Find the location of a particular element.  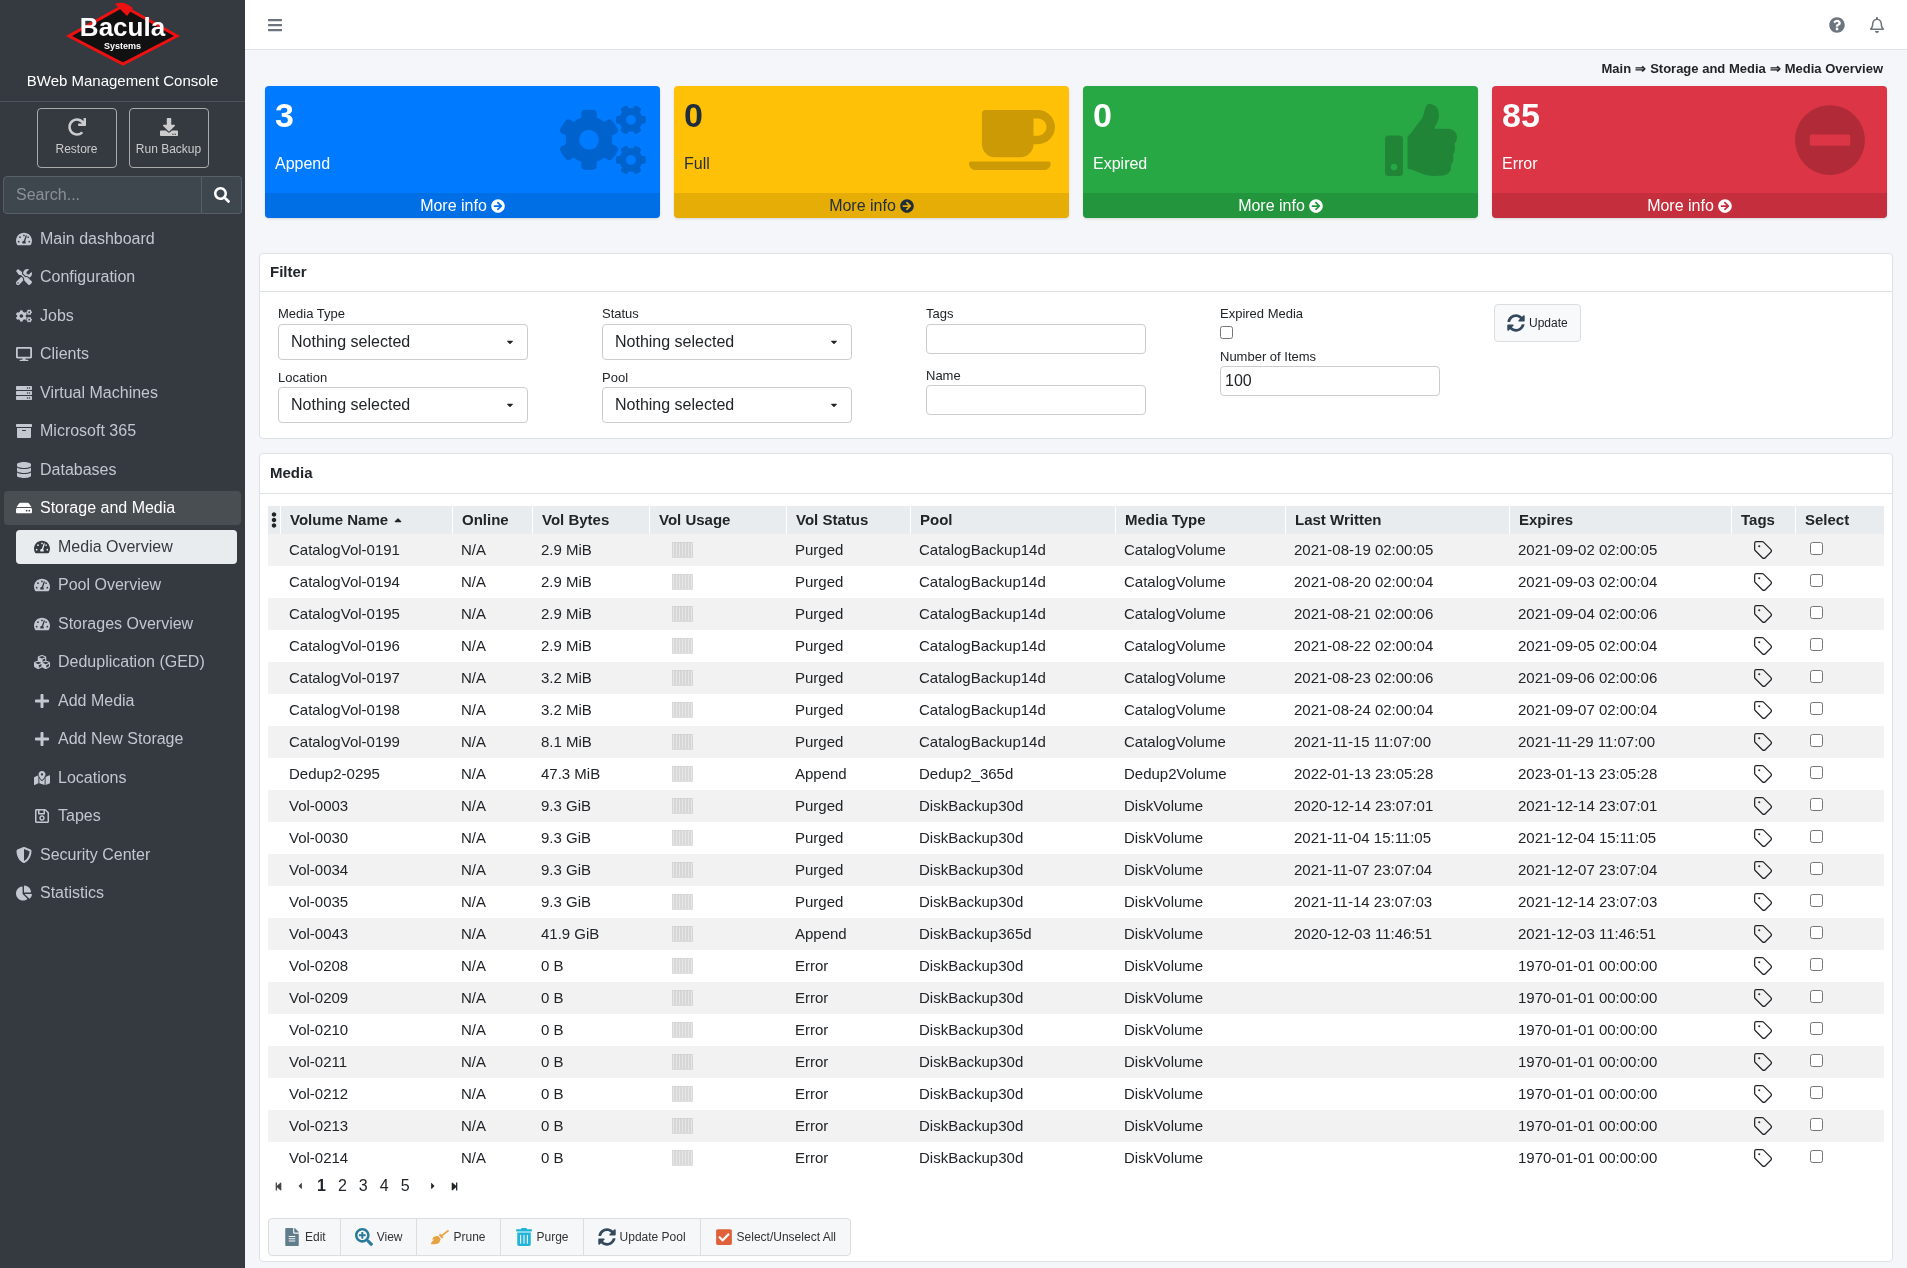

table-cell-text: 2021-12-14 23:07:01 is located at coordinates (1588, 805).